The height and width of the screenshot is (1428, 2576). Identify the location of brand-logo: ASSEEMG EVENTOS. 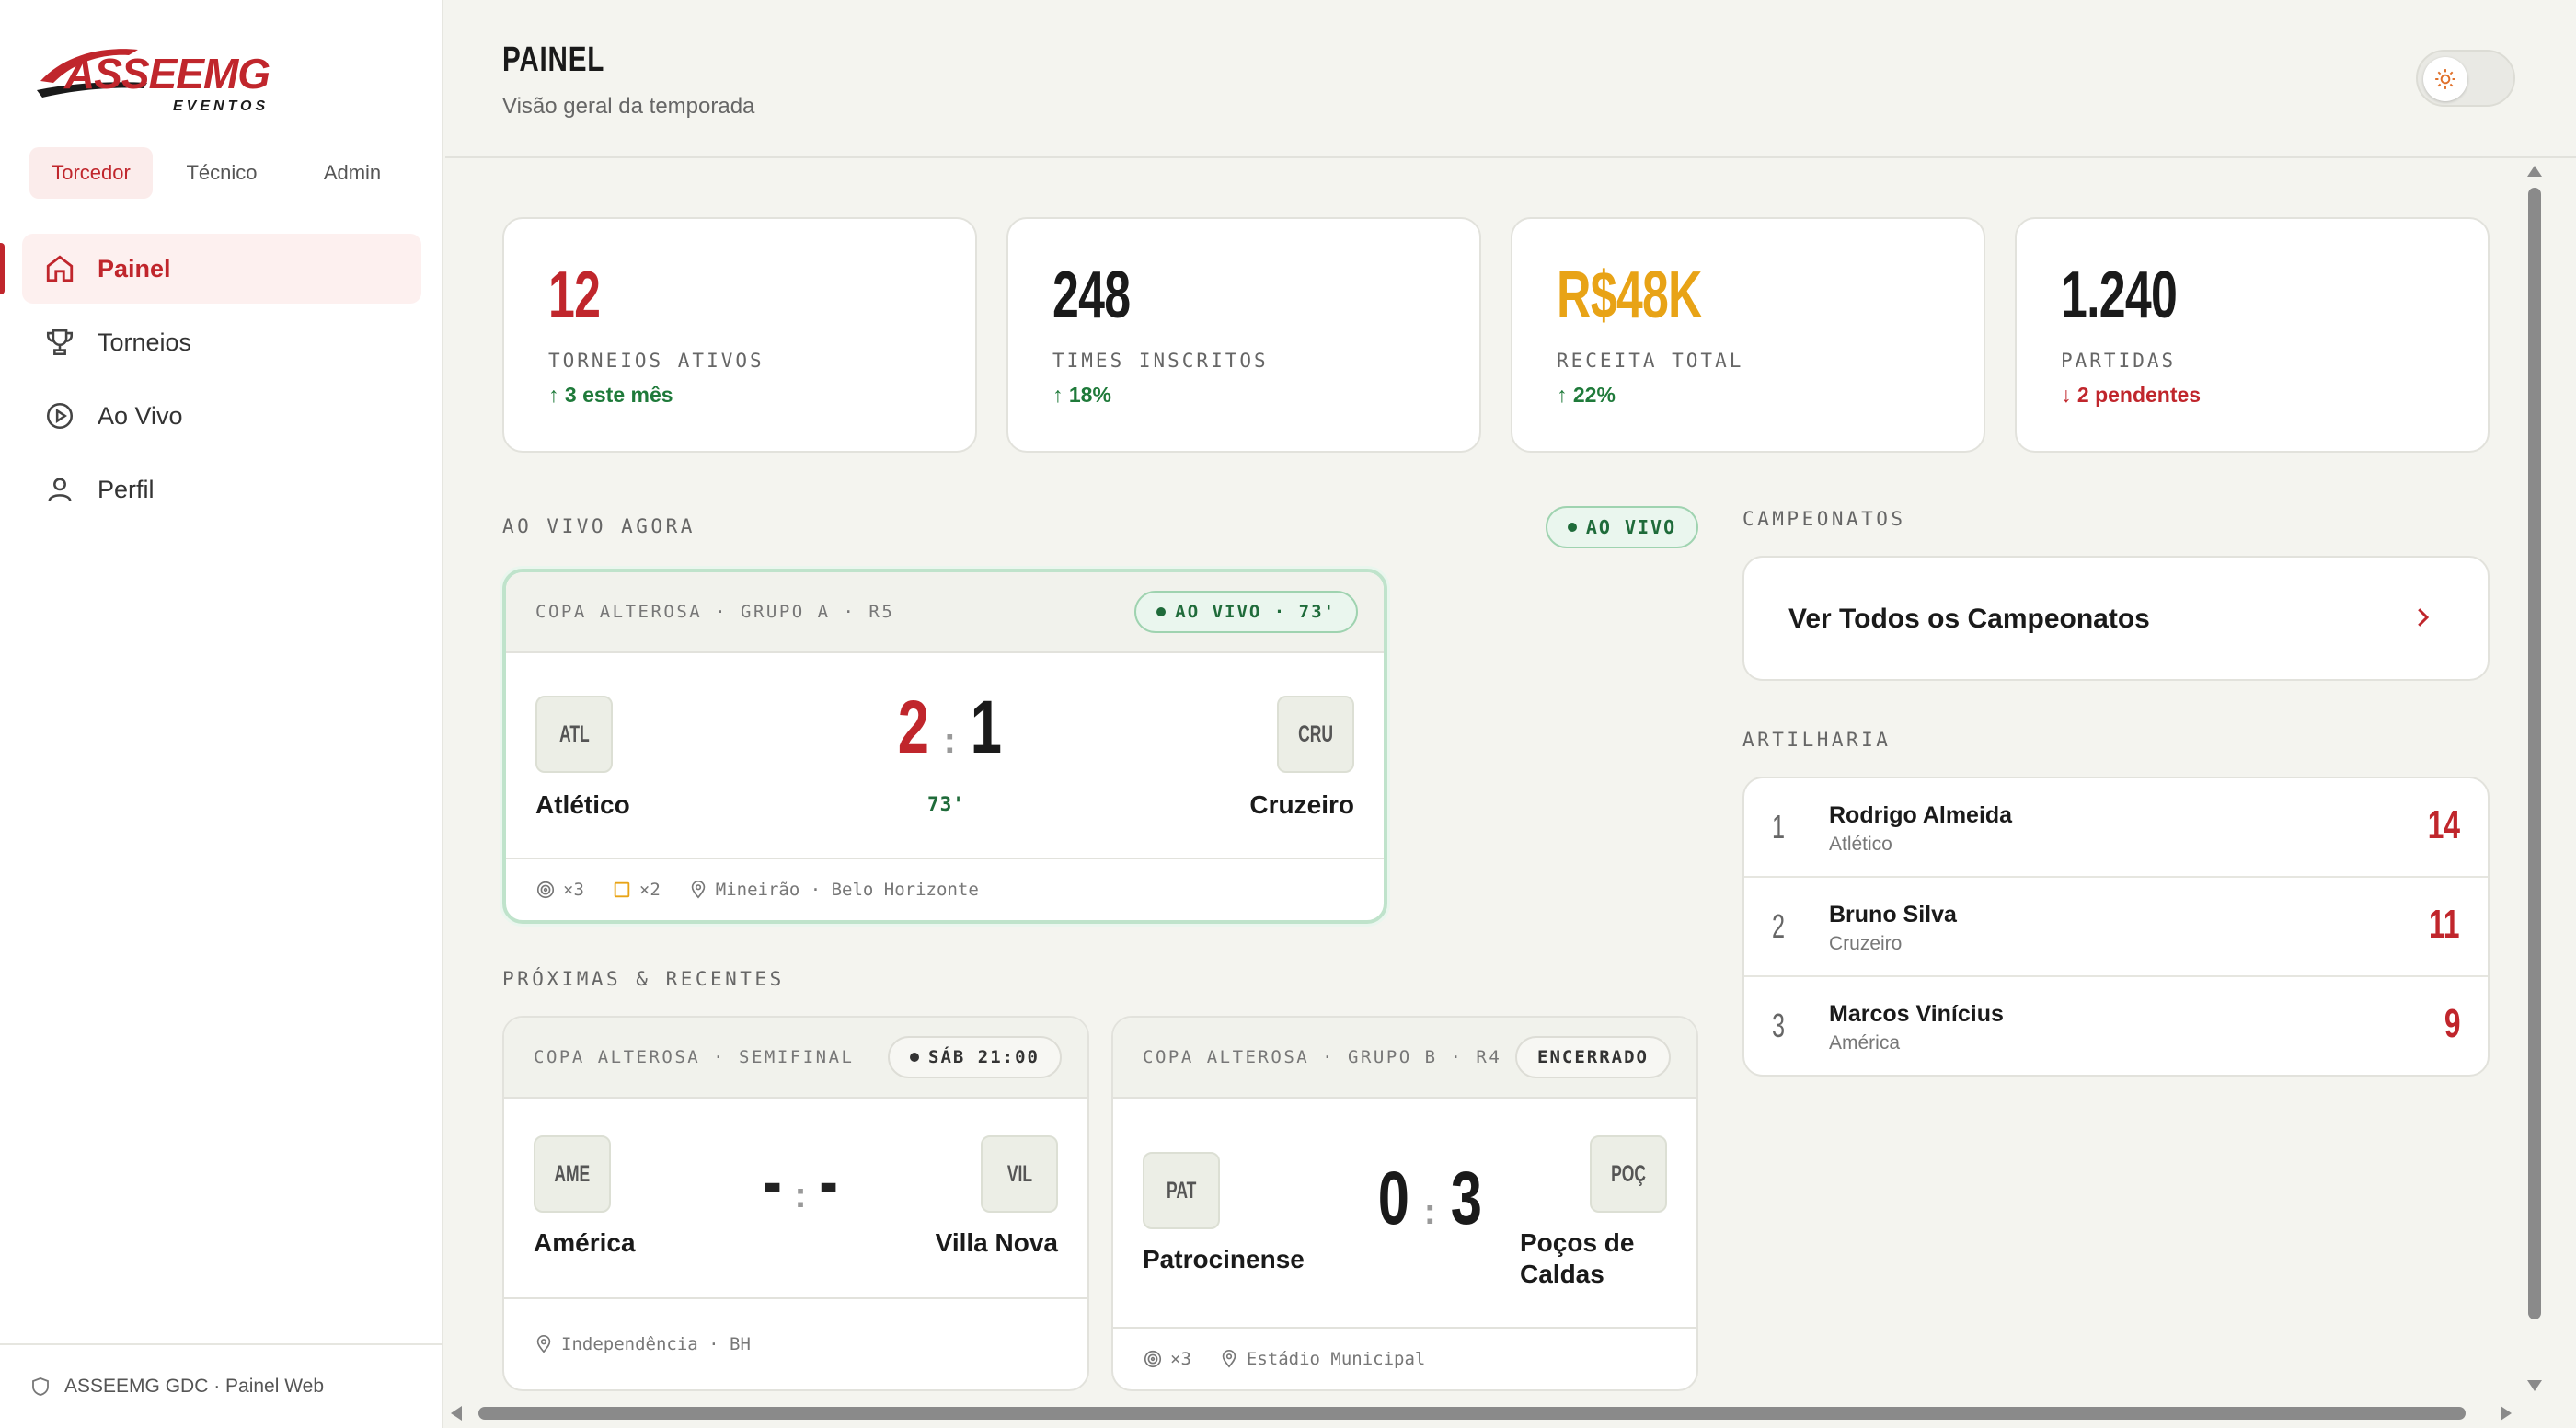
(170, 75).